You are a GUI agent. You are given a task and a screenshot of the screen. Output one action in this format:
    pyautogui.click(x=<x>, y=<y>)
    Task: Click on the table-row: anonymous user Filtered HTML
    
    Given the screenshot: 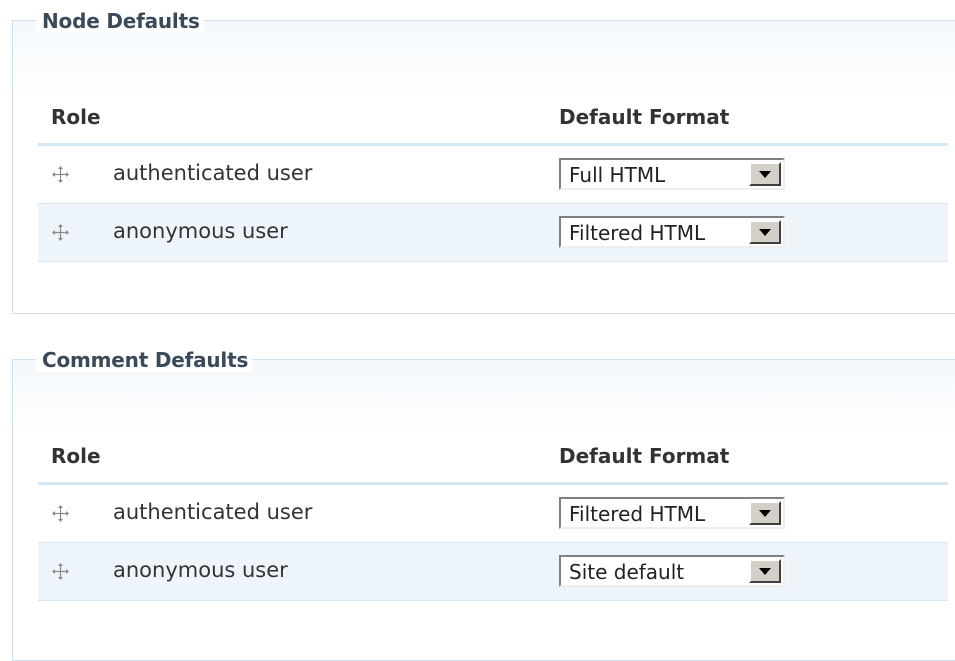 What is the action you would take?
    pyautogui.click(x=493, y=233)
    